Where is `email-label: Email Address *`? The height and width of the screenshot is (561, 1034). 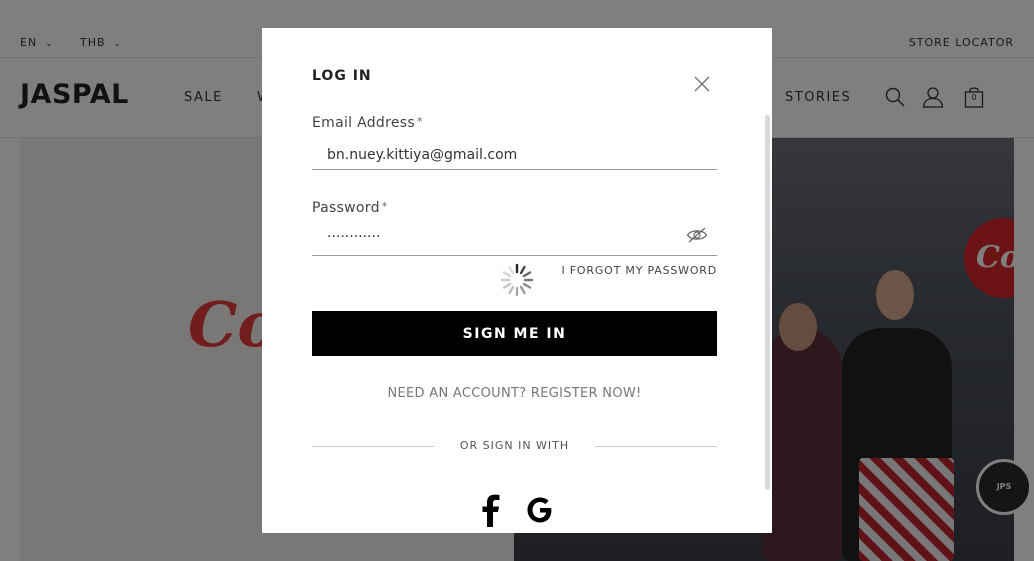 email-label: Email Address * is located at coordinates (367, 123).